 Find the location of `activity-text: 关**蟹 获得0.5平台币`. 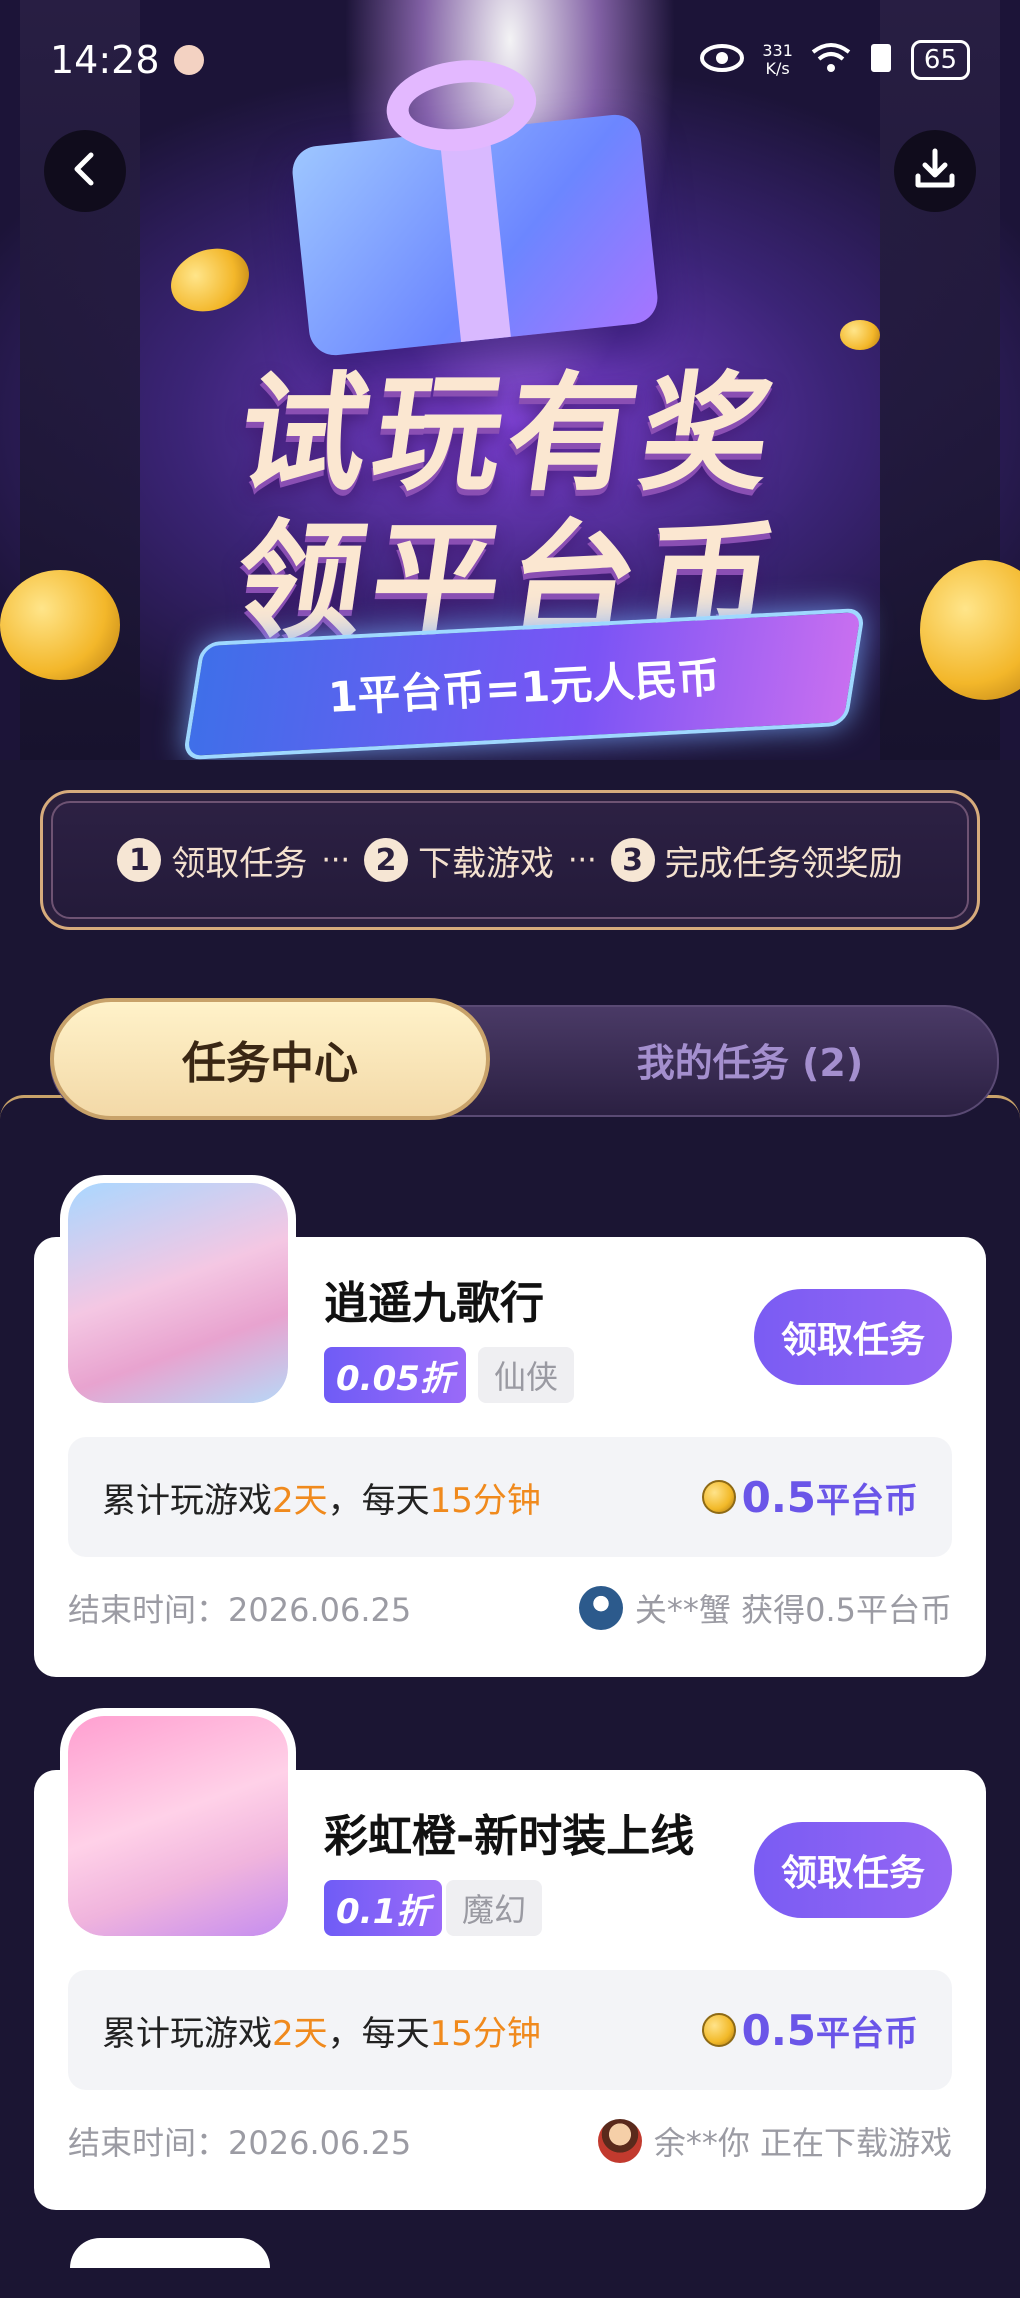

activity-text: 关**蟹 获得0.5平台币 is located at coordinates (793, 1610).